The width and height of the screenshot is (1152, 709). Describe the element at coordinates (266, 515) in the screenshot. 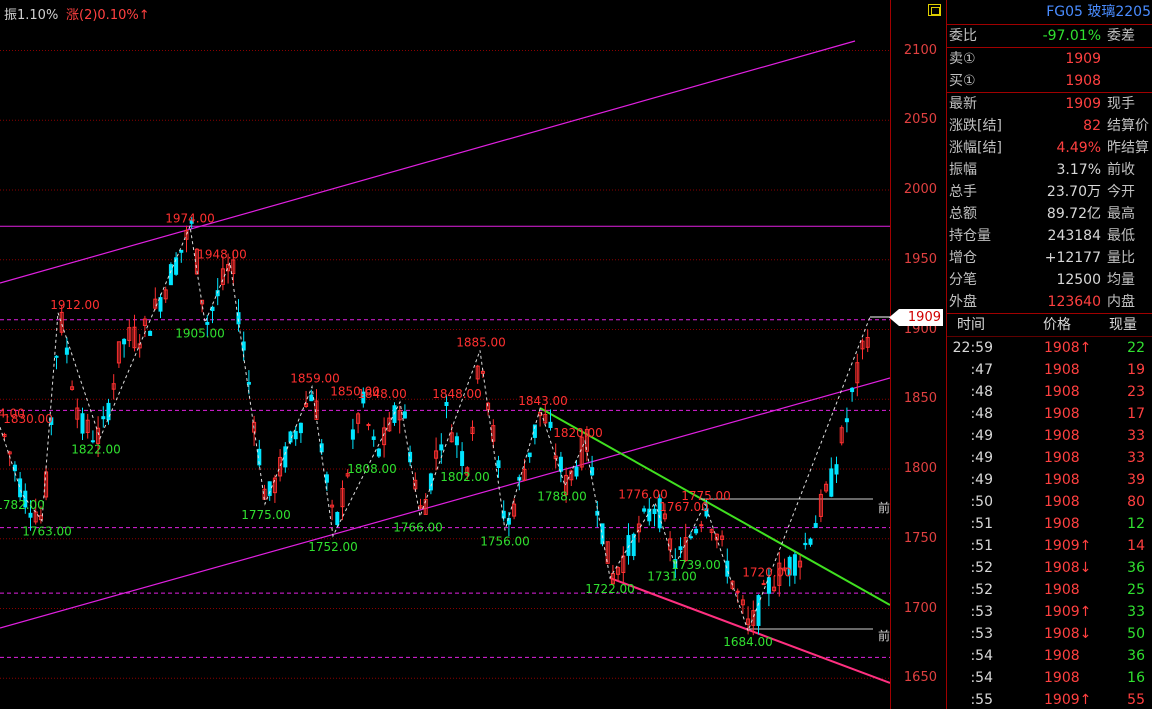

I see `swing-low-label: 1775.00` at that location.